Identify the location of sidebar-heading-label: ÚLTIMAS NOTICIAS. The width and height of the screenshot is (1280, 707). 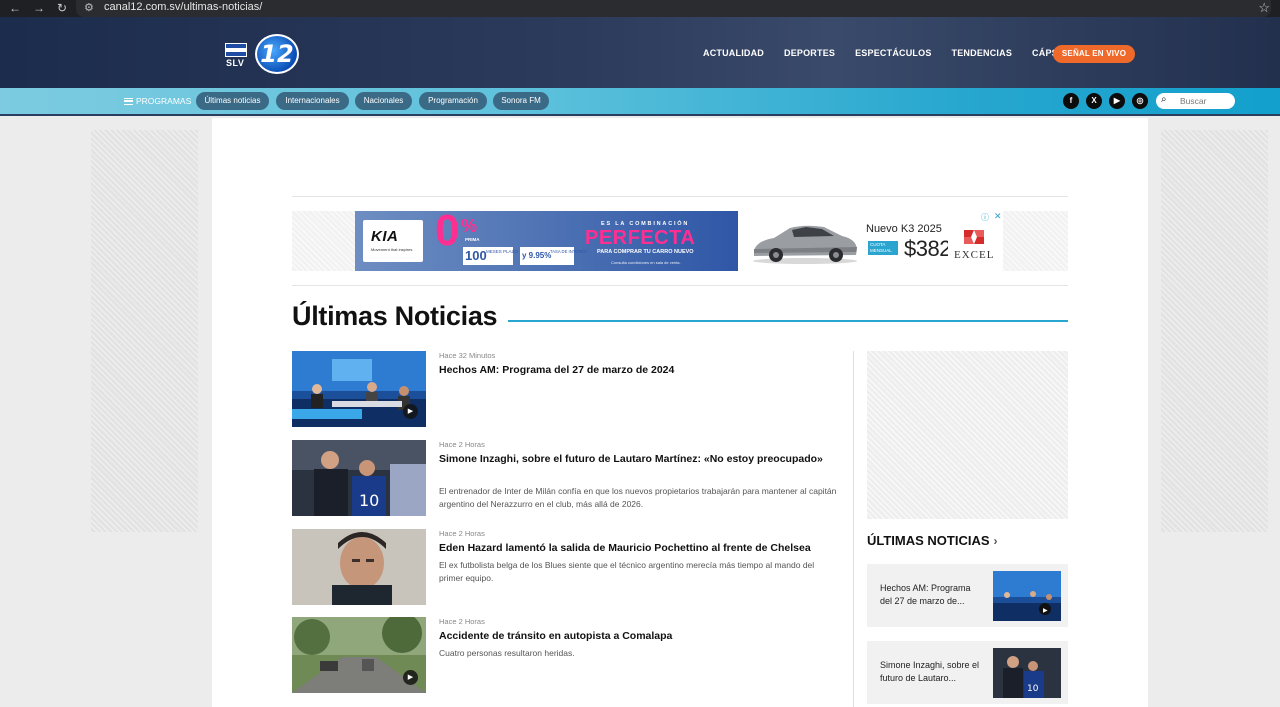
(928, 540).